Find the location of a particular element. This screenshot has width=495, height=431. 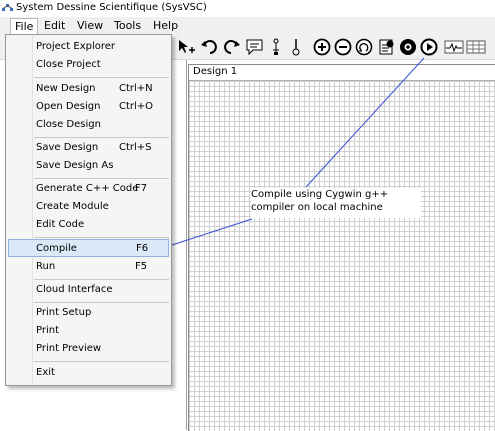

table-icon is located at coordinates (476, 47).